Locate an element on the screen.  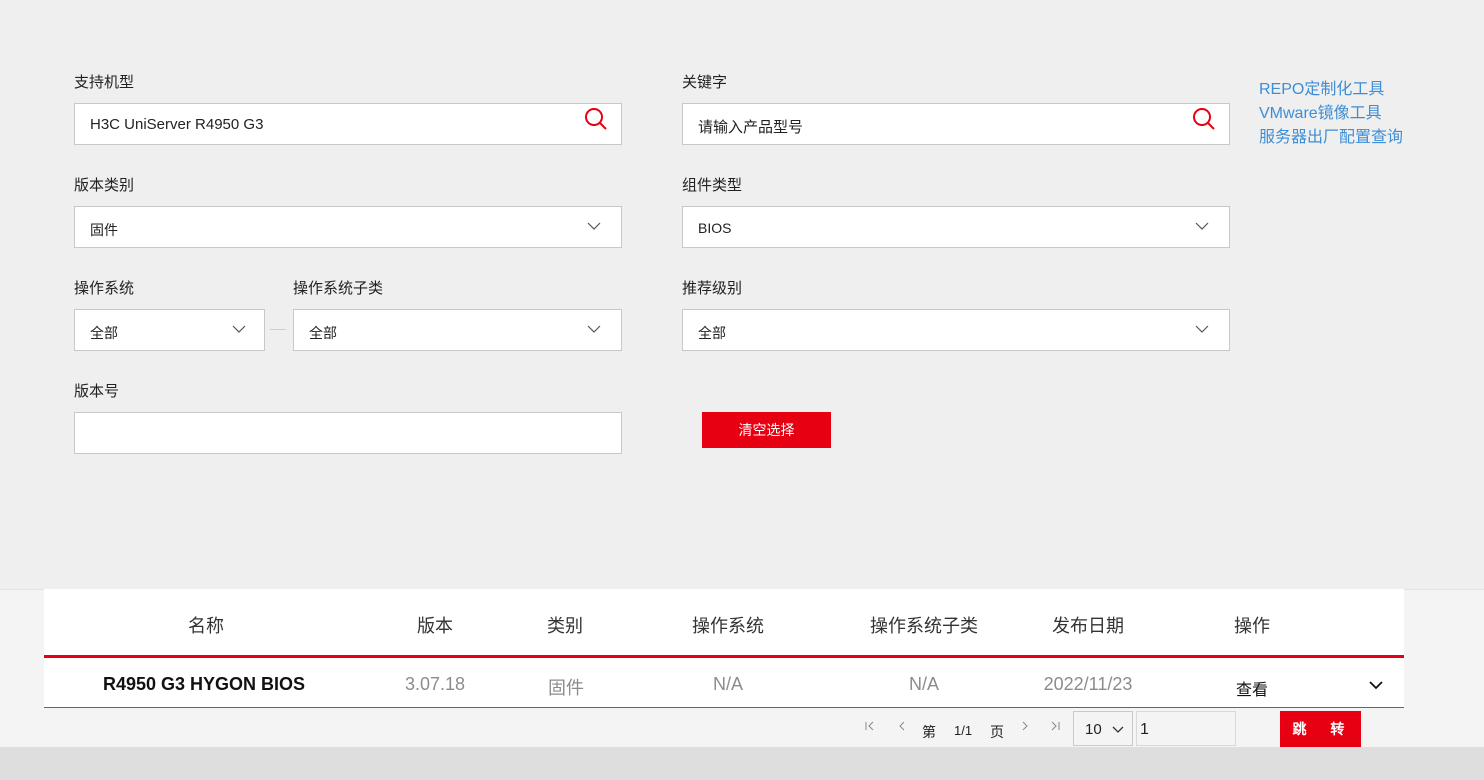
component-type-label: 组件类型 is located at coordinates (712, 185).